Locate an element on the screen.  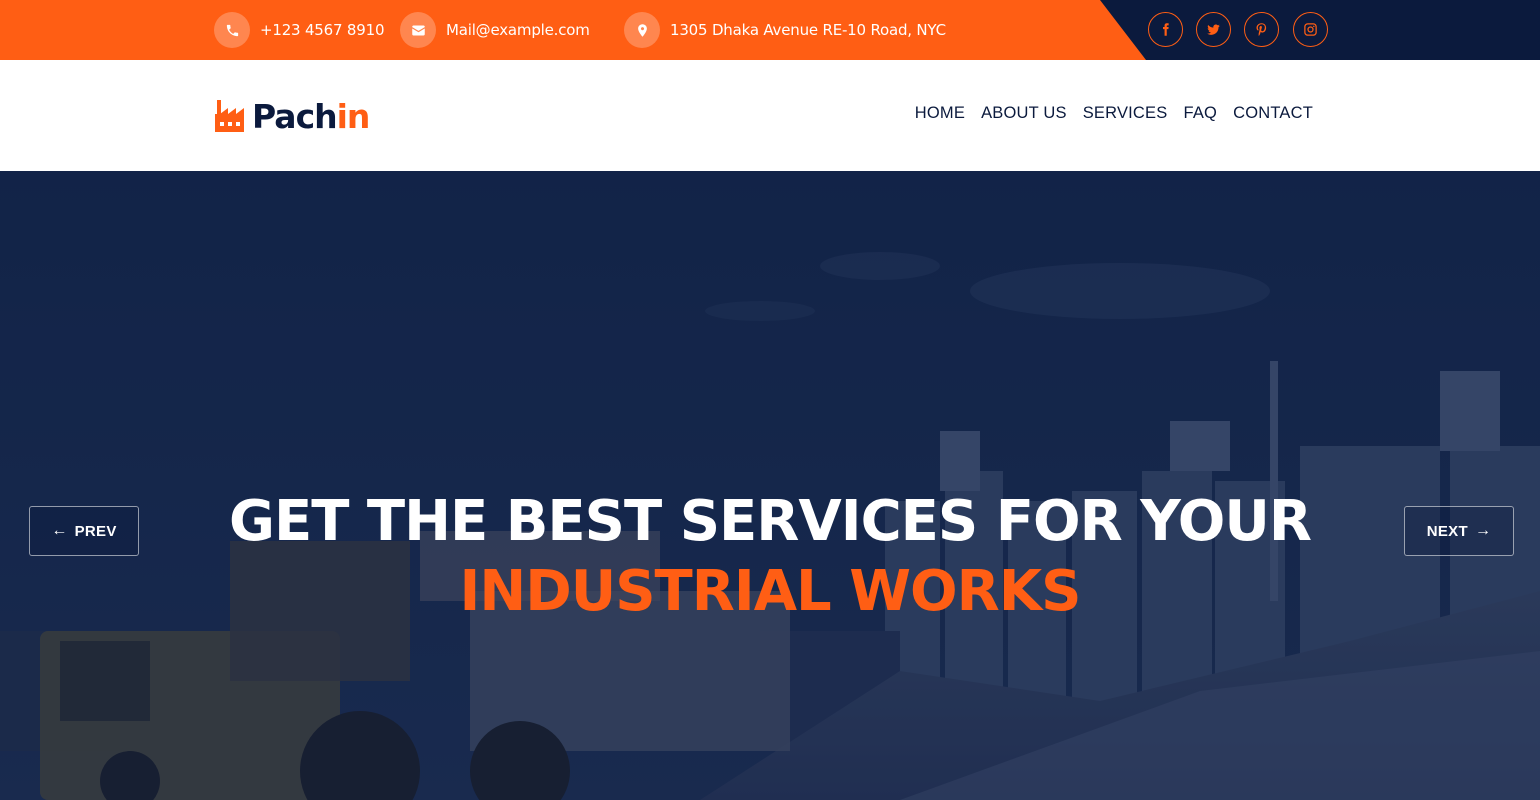
next-slide-button: NEXT → is located at coordinates (1459, 531).